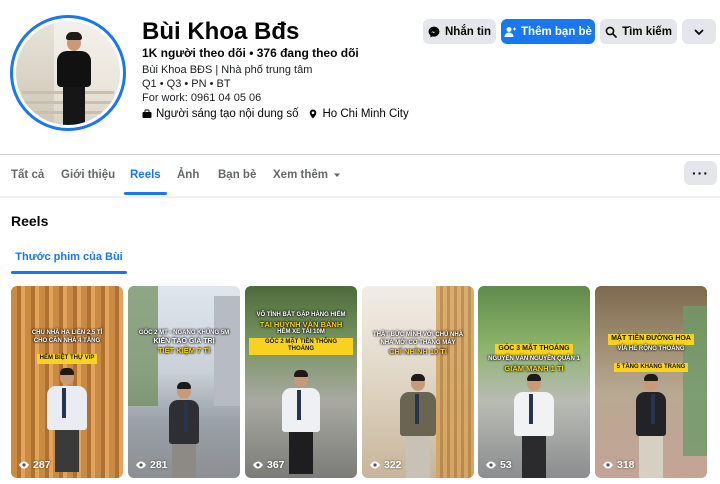 The image size is (720, 484). I want to click on caption-line: VỈA HÈ RỘNG THOÁNG, so click(651, 349).